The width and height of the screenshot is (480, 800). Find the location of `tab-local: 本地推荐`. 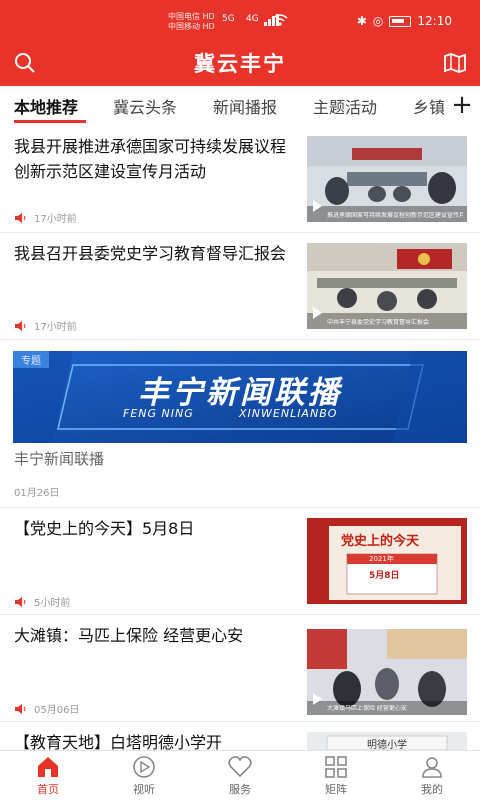

tab-local: 本地推荐 is located at coordinates (46, 106).